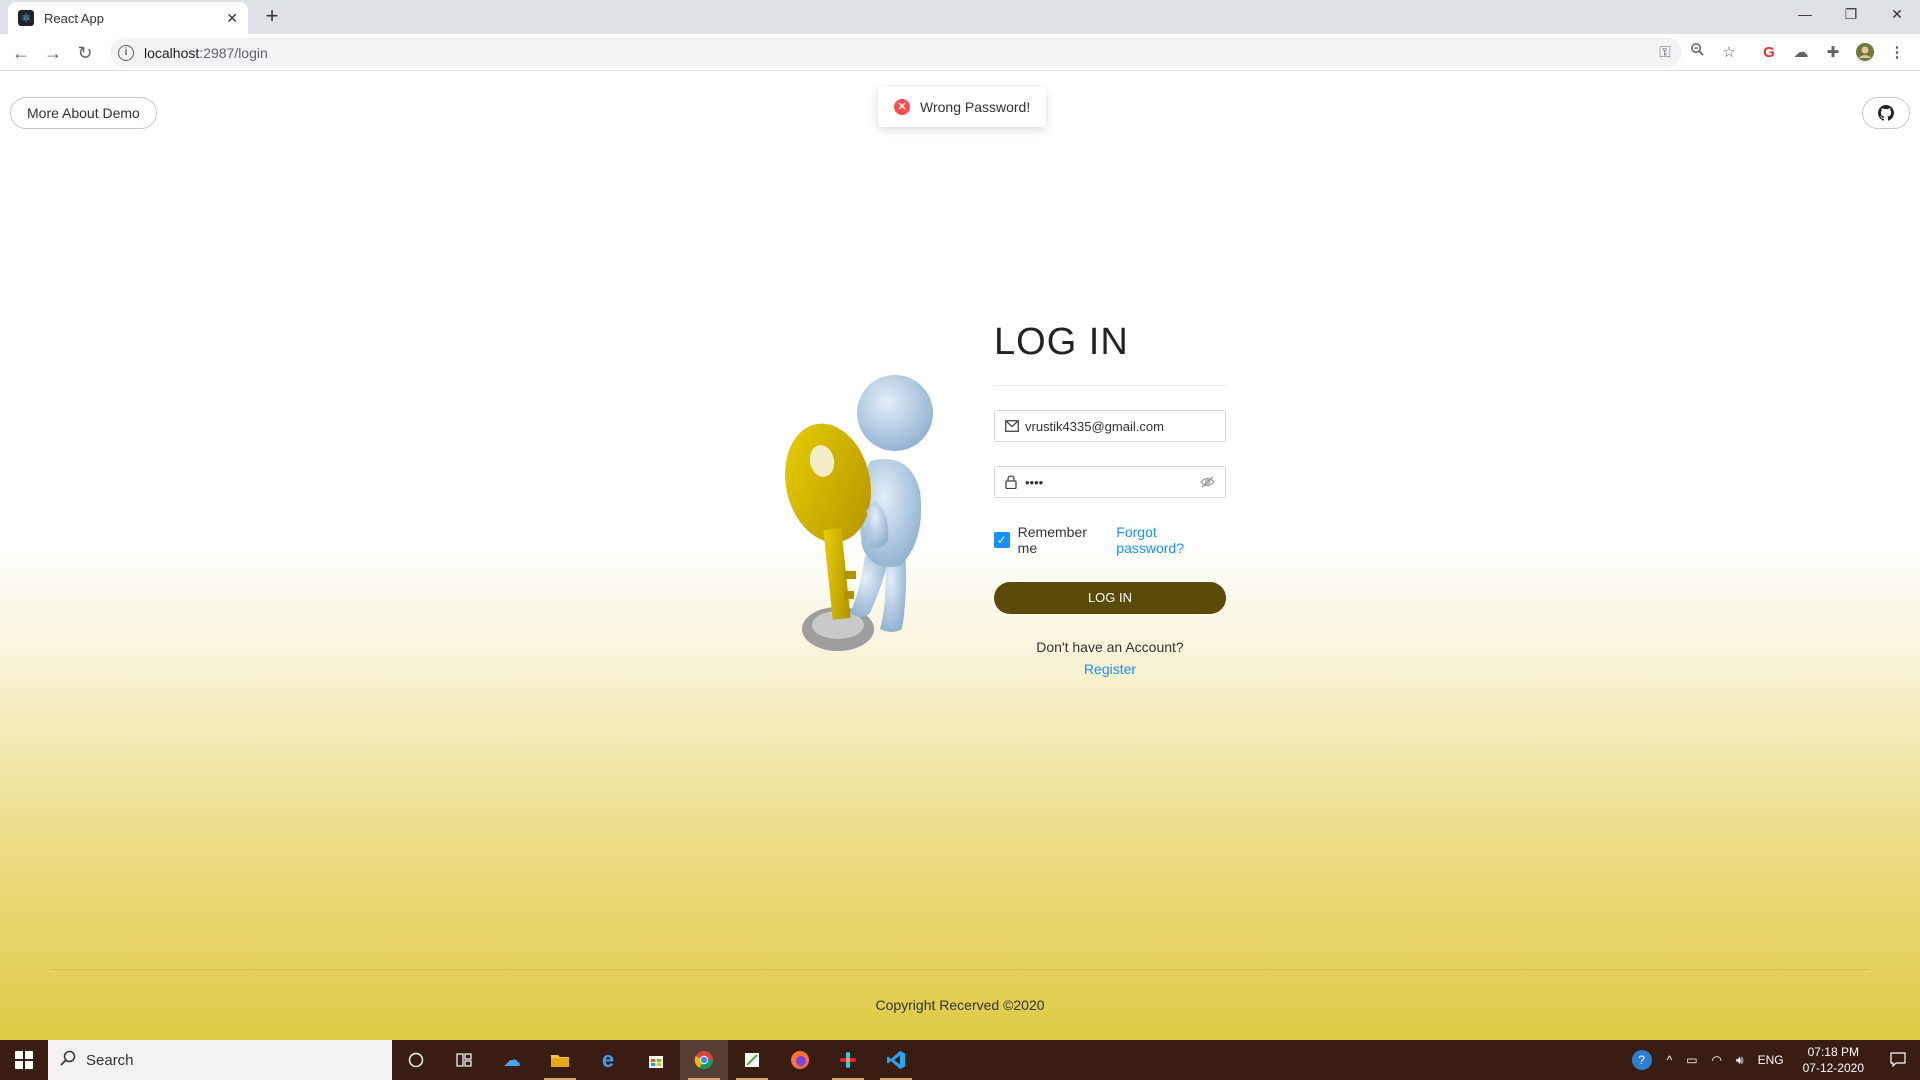  What do you see at coordinates (1012, 426) in the screenshot?
I see `mail-icon` at bounding box center [1012, 426].